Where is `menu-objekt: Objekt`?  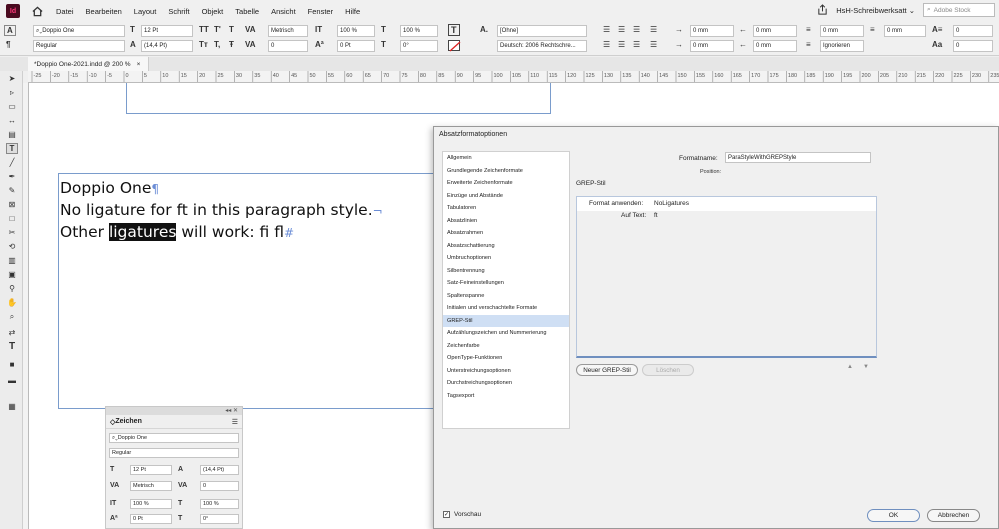
menu-objekt: Objekt is located at coordinates (213, 11).